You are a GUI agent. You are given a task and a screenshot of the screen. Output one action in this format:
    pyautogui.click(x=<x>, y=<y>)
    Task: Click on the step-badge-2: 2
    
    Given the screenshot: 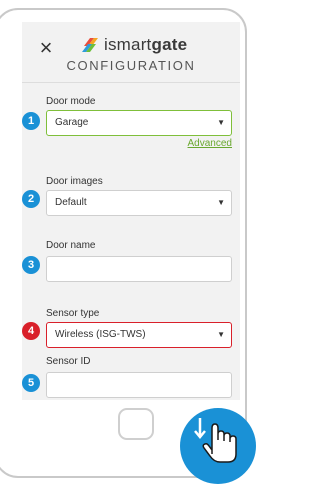 What is the action you would take?
    pyautogui.click(x=31, y=199)
    